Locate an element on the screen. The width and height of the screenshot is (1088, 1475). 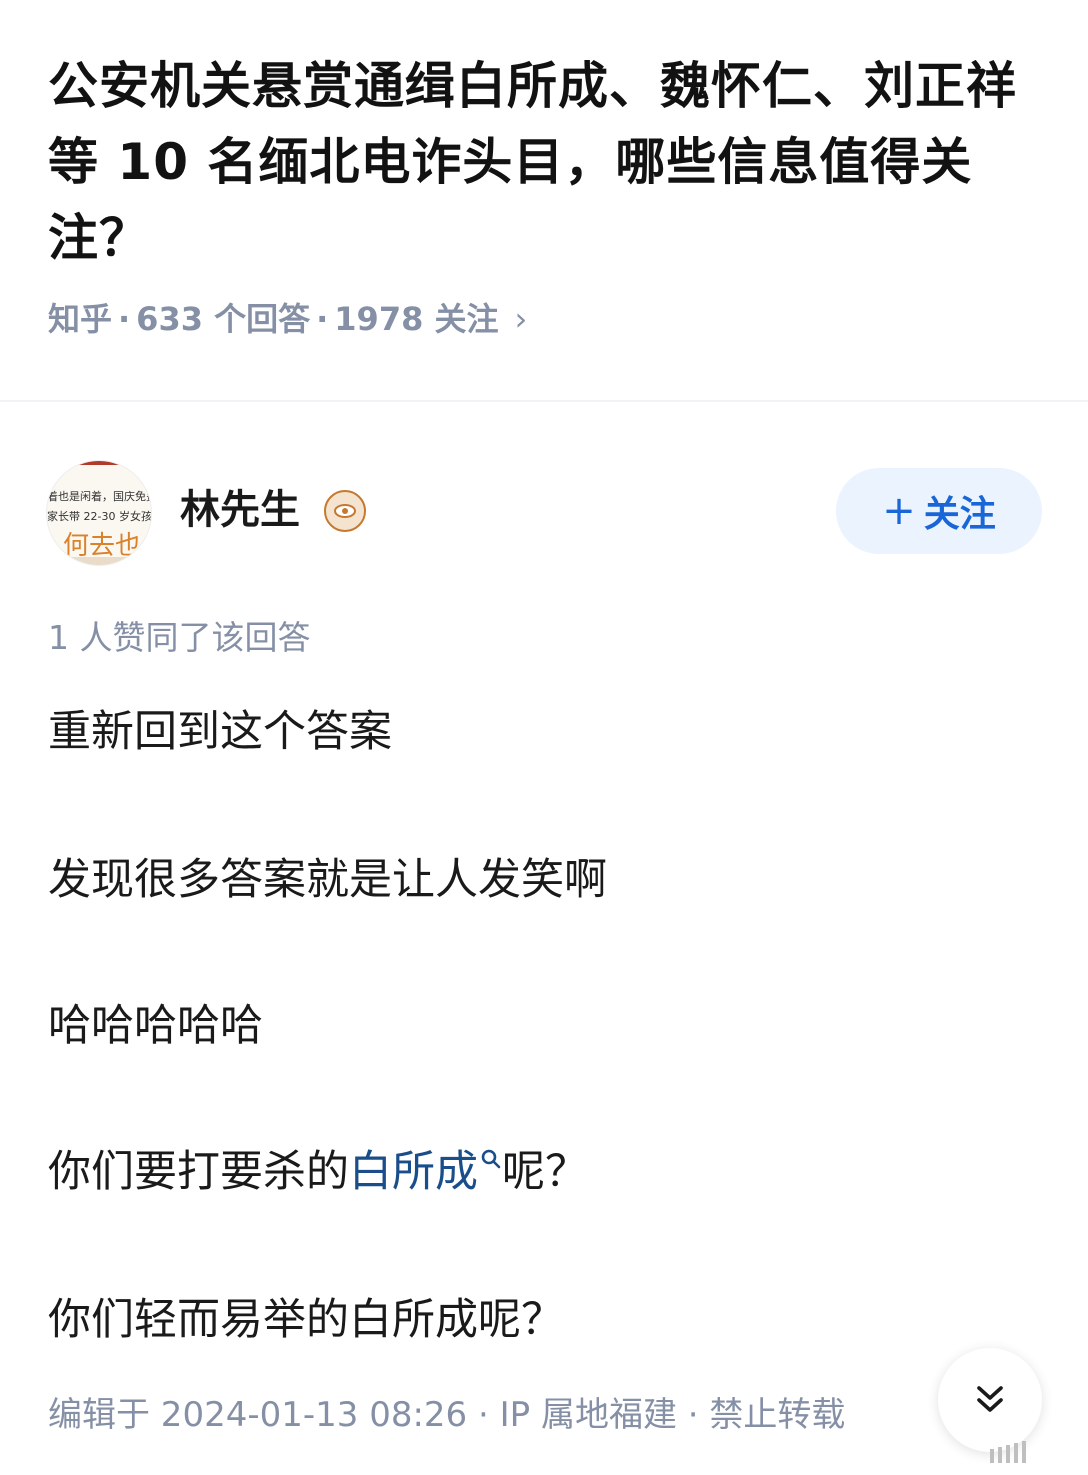
paragraph-text: 呢？ is located at coordinates (545, 1172).